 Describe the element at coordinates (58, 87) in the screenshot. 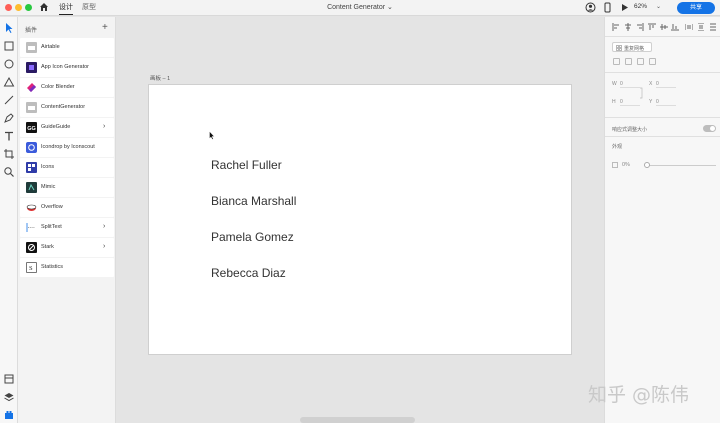

I see `plugin-label: Color Blender` at that location.